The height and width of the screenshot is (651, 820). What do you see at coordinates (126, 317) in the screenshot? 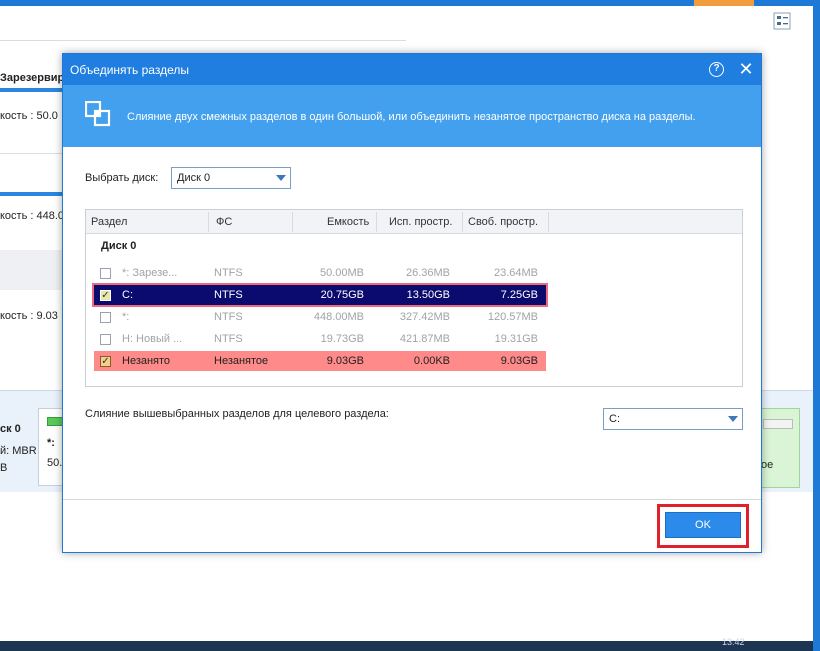
I see `cell-partition: *:` at bounding box center [126, 317].